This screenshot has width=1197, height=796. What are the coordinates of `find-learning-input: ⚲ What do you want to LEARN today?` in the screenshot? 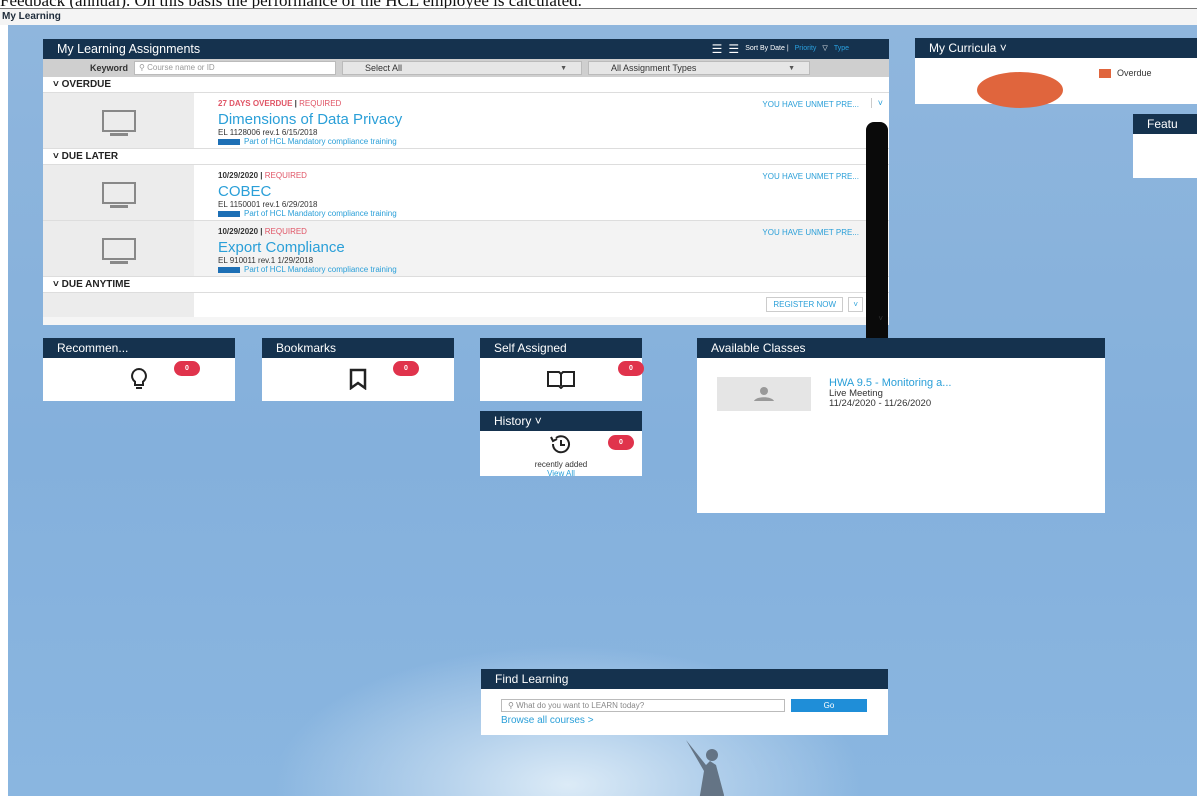 It's located at (643, 705).